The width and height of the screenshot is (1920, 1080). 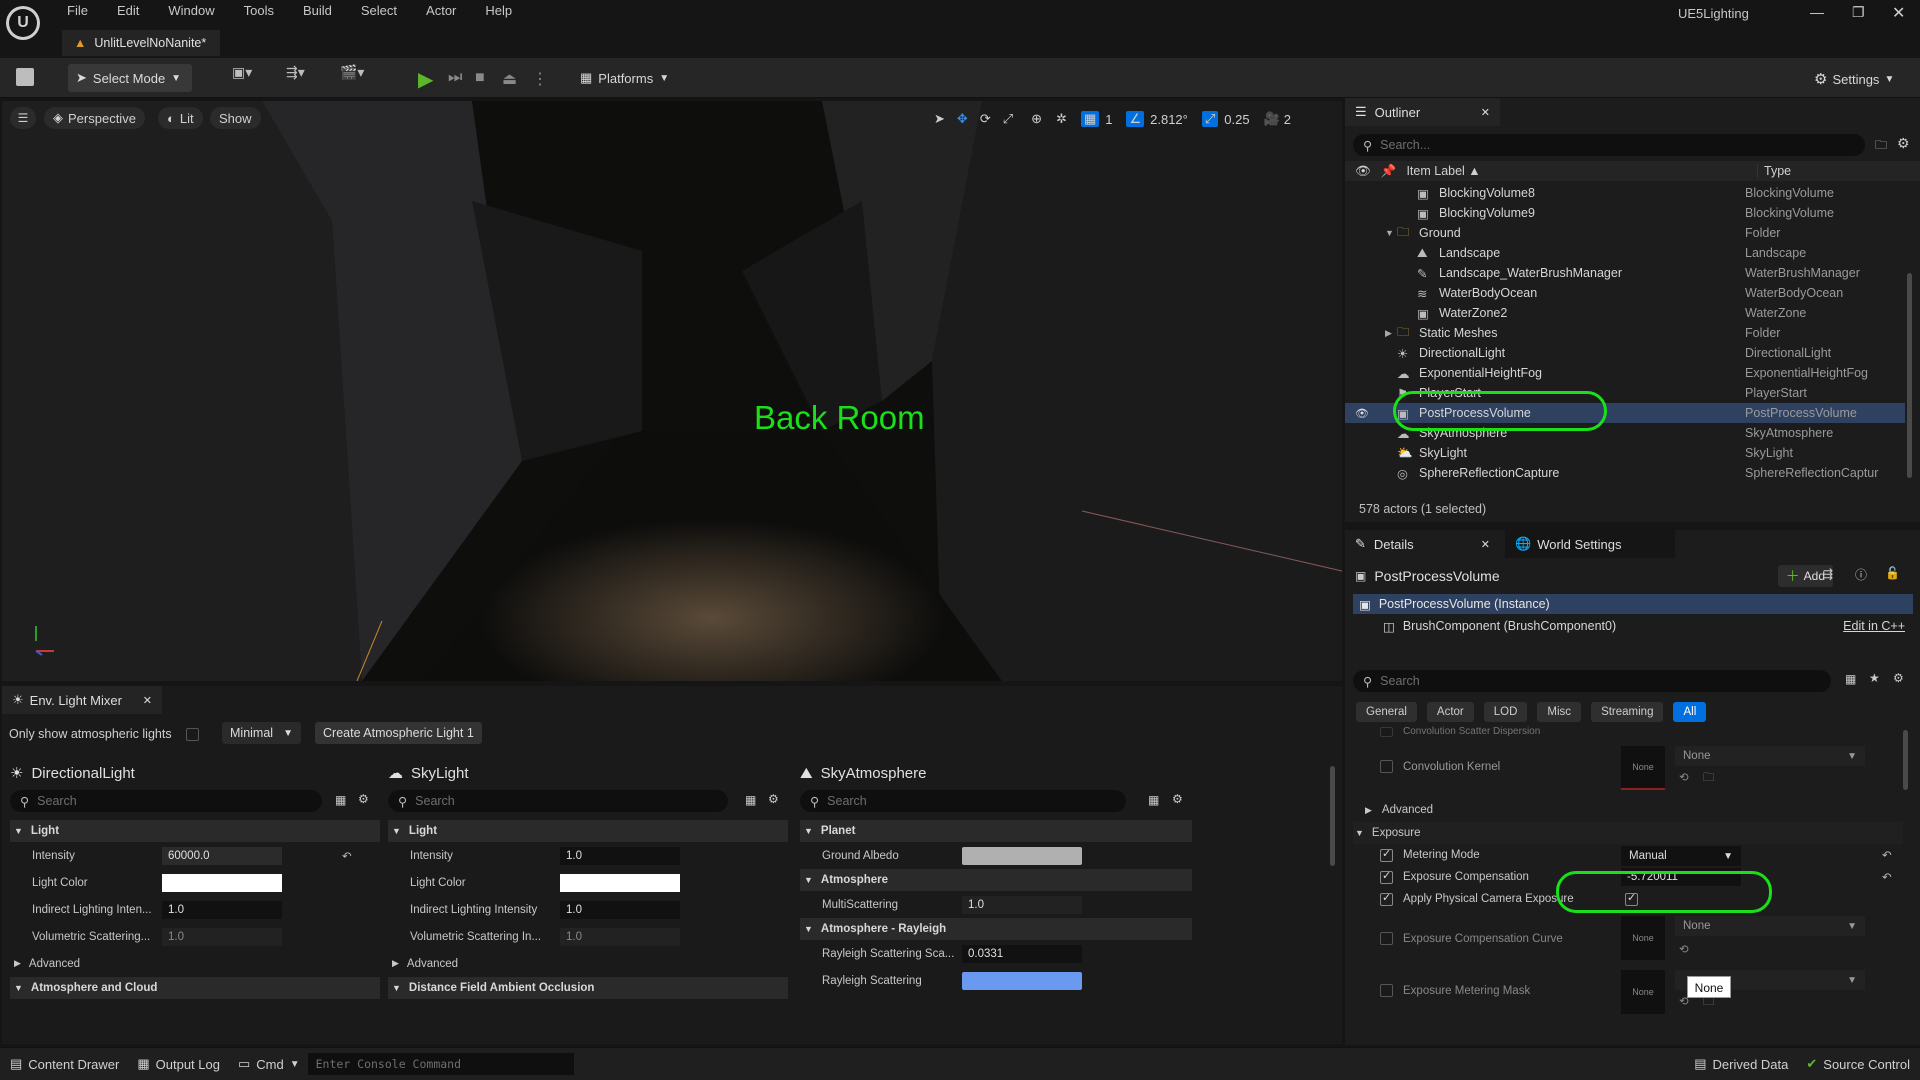 I want to click on blueprint-icon: ⇶, so click(x=1828, y=574).